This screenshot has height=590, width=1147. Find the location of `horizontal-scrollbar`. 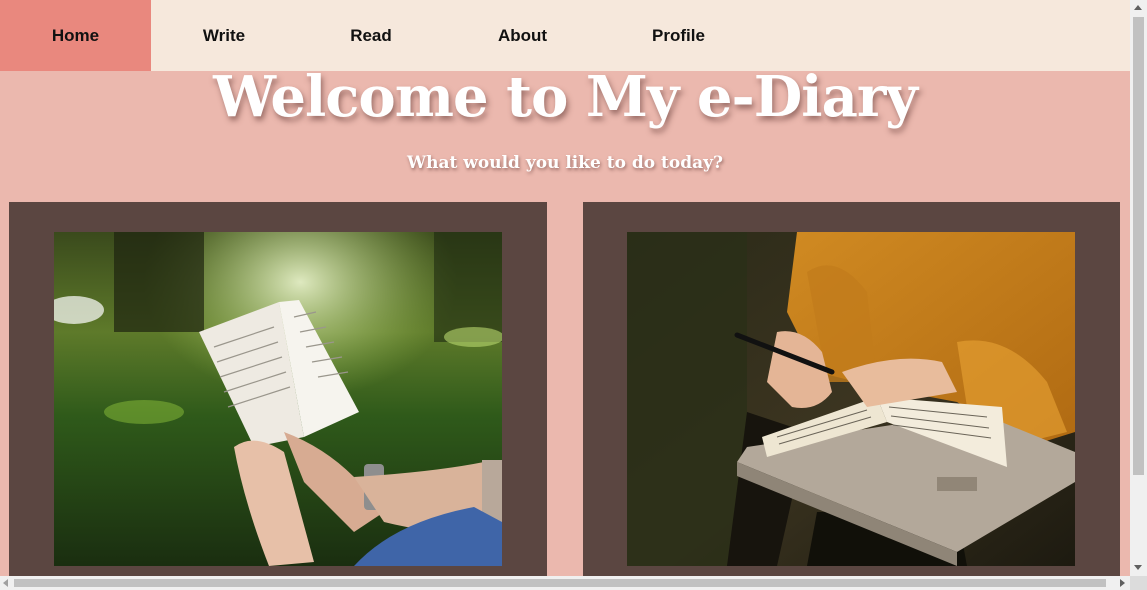

horizontal-scrollbar is located at coordinates (565, 583).